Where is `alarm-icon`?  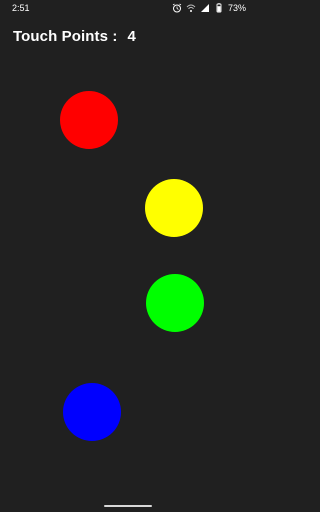 alarm-icon is located at coordinates (177, 8).